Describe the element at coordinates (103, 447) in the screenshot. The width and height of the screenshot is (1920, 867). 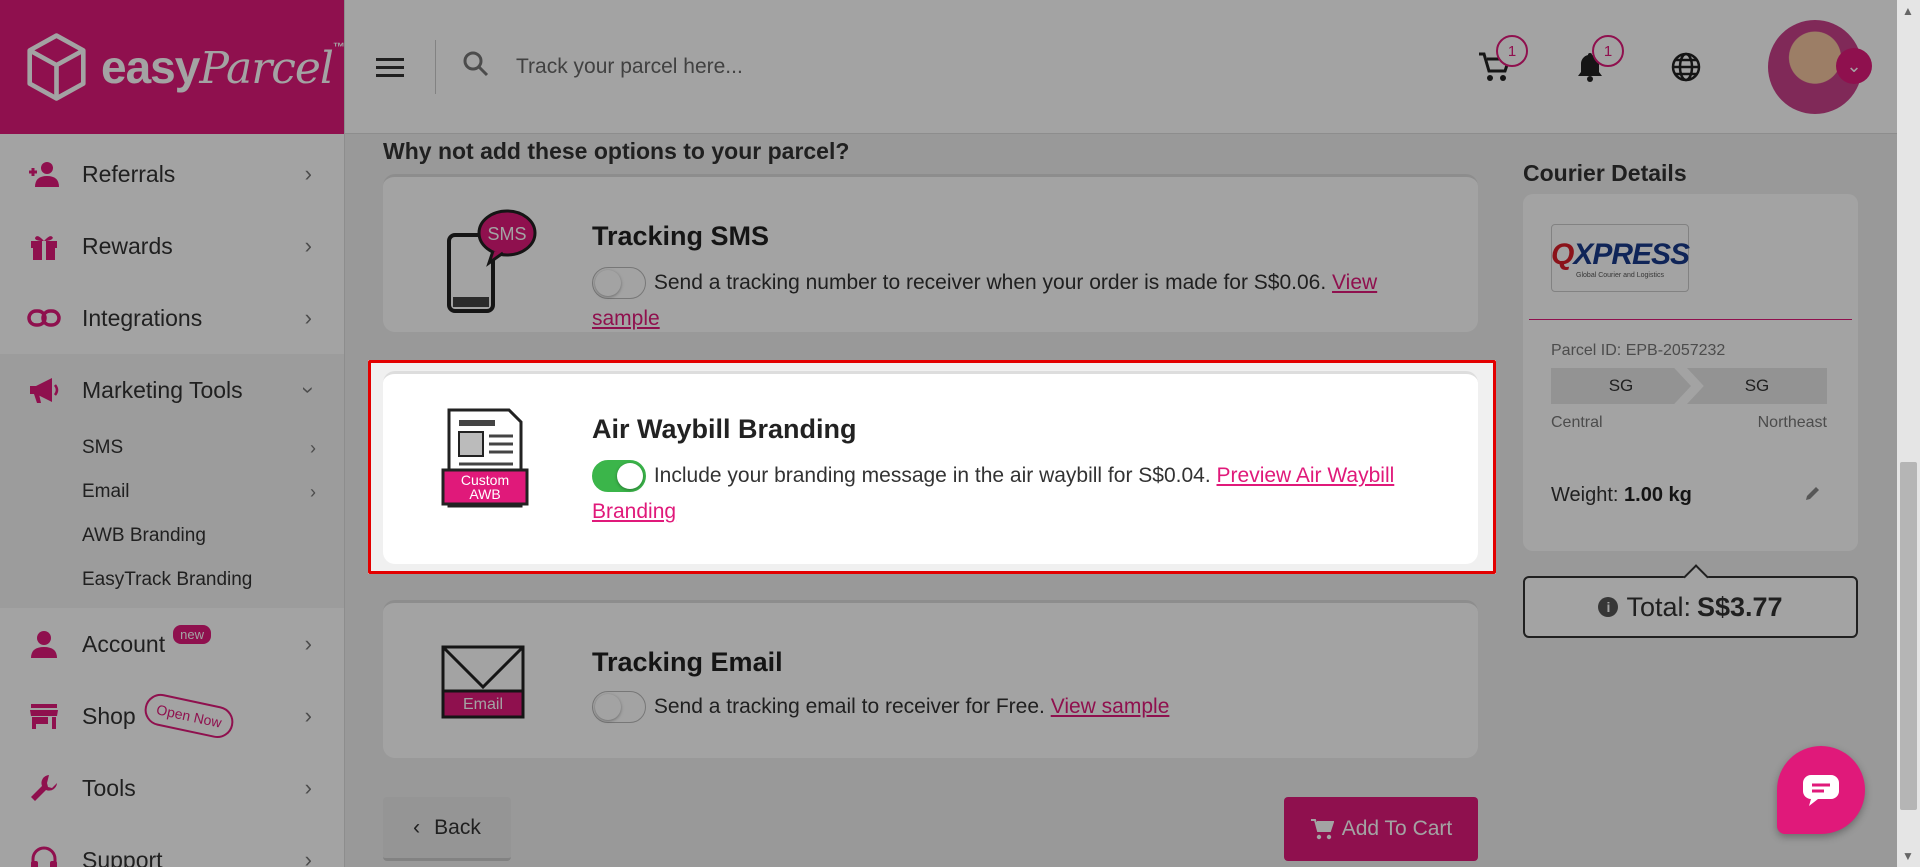
I see `submenu-item-label: SMS` at that location.